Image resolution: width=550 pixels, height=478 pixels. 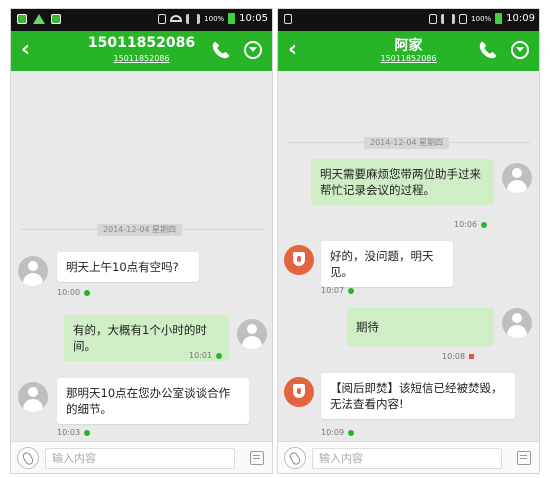 I want to click on message-time: 10:06, so click(x=471, y=224).